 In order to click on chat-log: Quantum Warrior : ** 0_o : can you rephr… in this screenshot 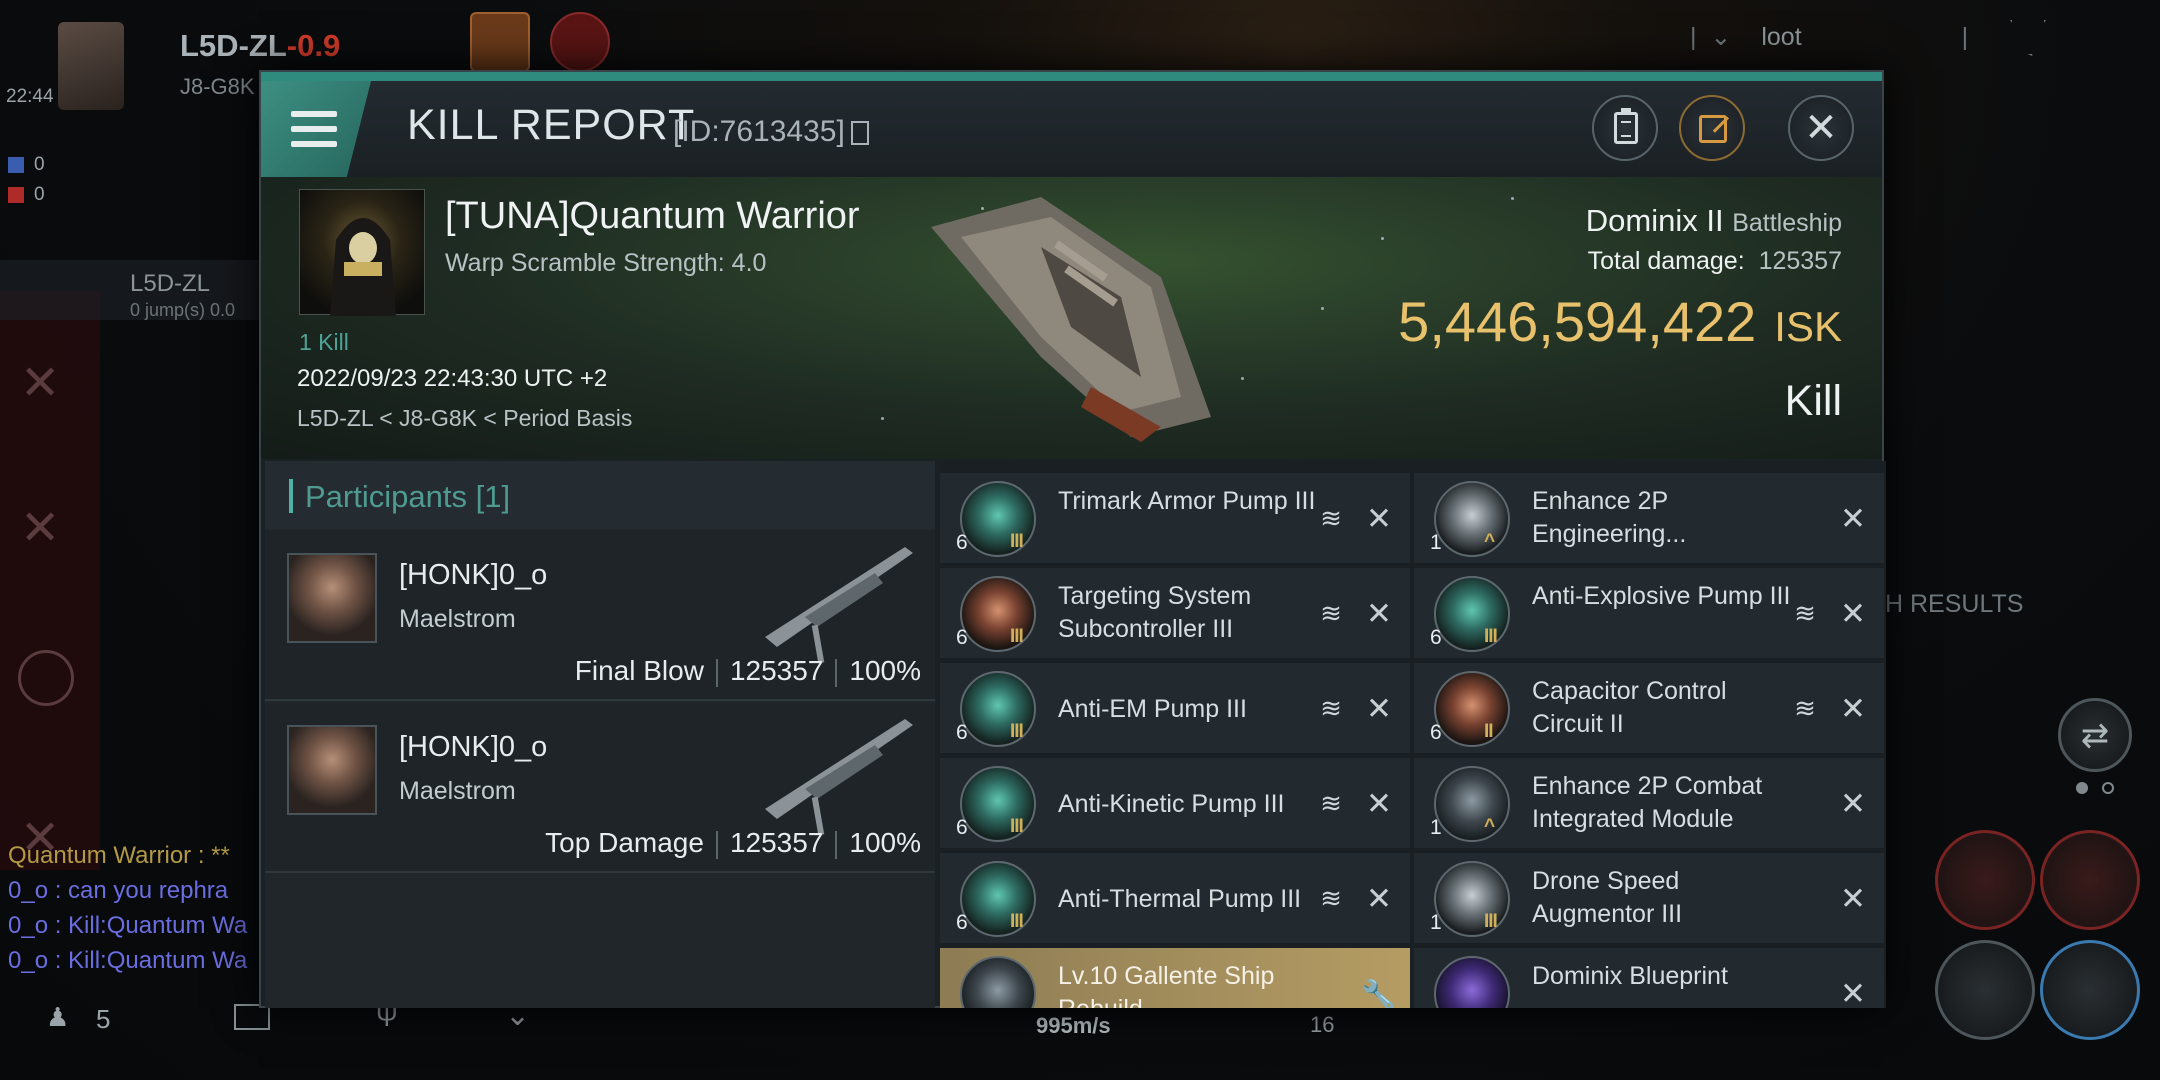, I will do `click(133, 908)`.